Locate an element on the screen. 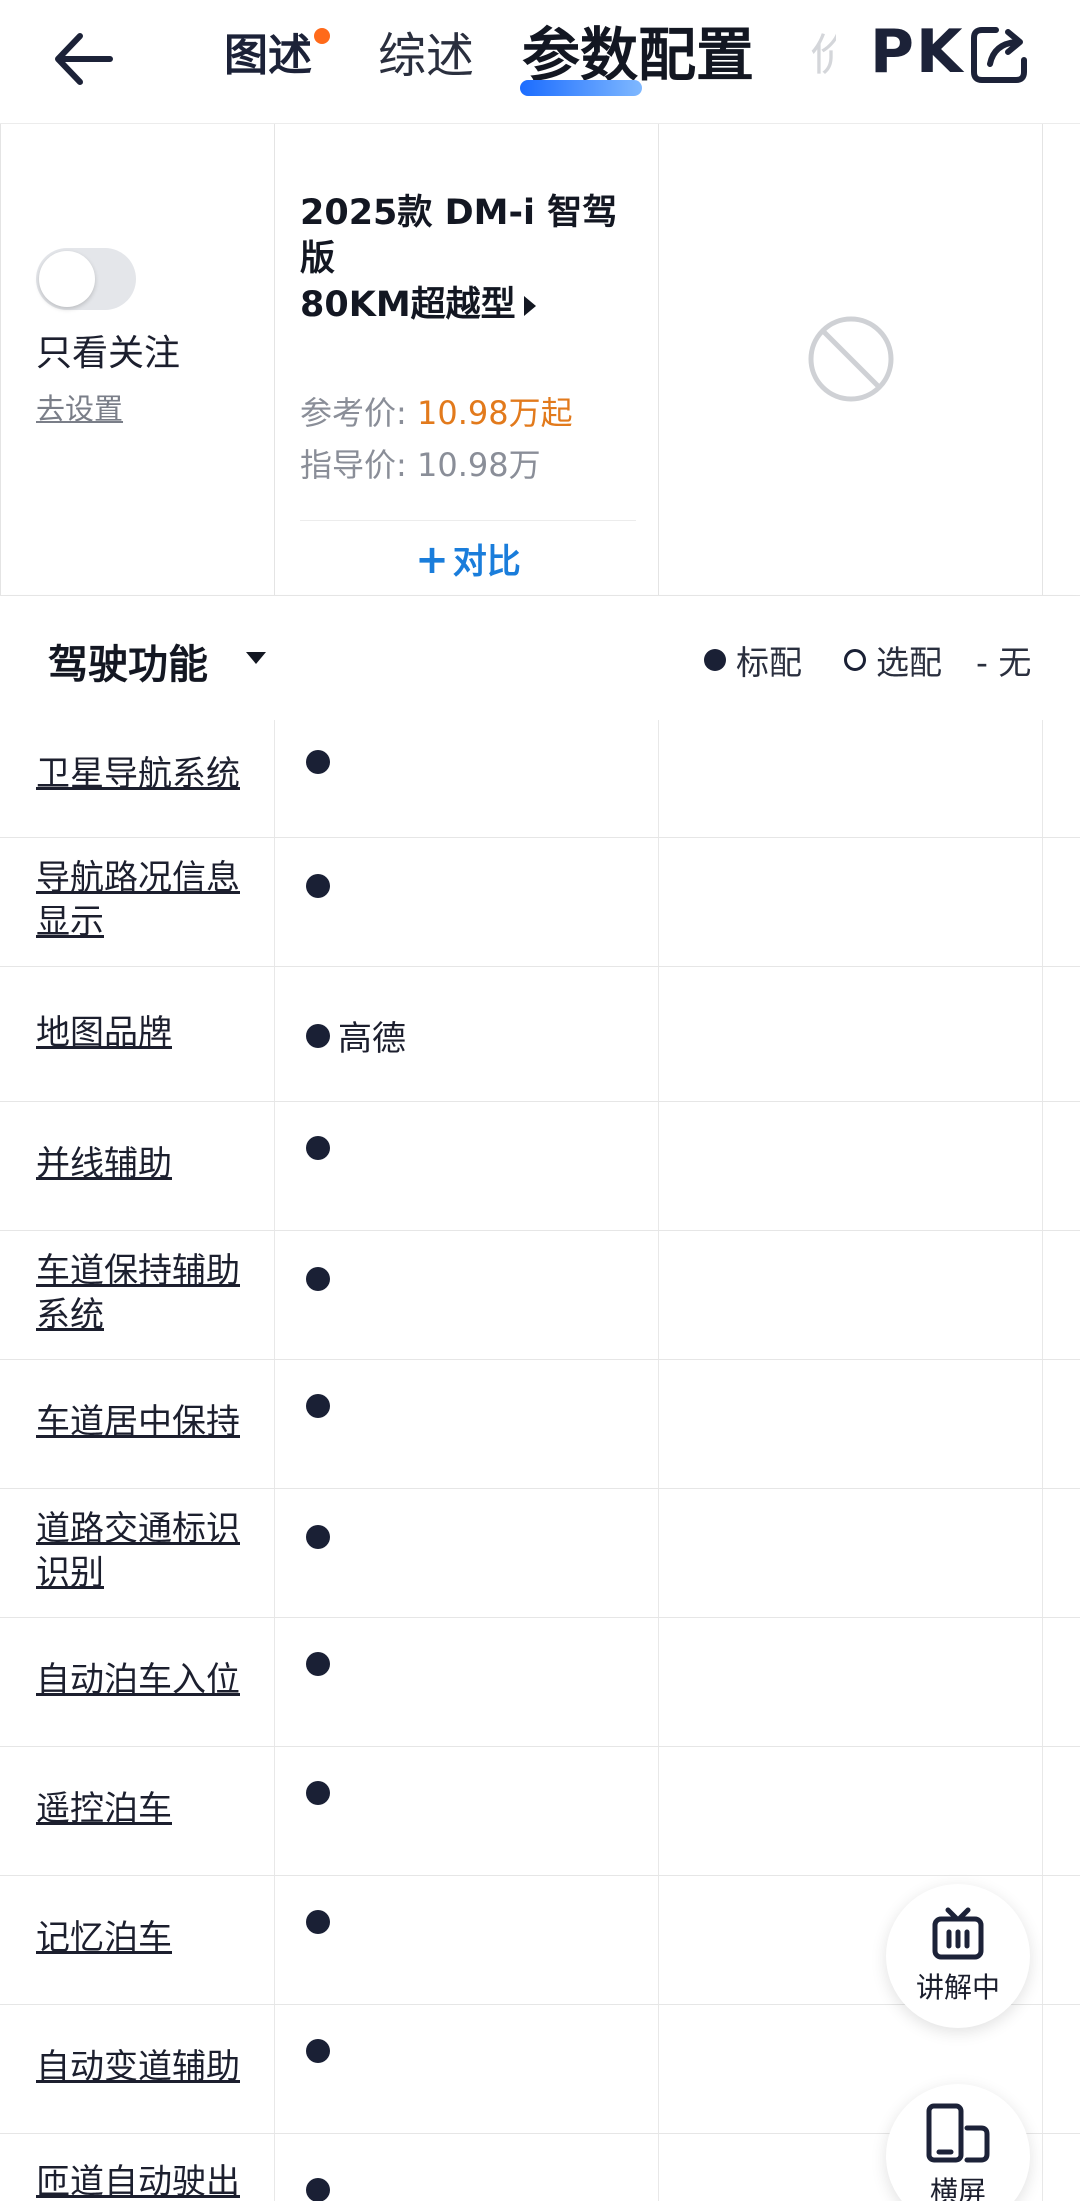 This screenshot has height=2201, width=1080. guide-price-value: 10.98万 is located at coordinates (478, 465).